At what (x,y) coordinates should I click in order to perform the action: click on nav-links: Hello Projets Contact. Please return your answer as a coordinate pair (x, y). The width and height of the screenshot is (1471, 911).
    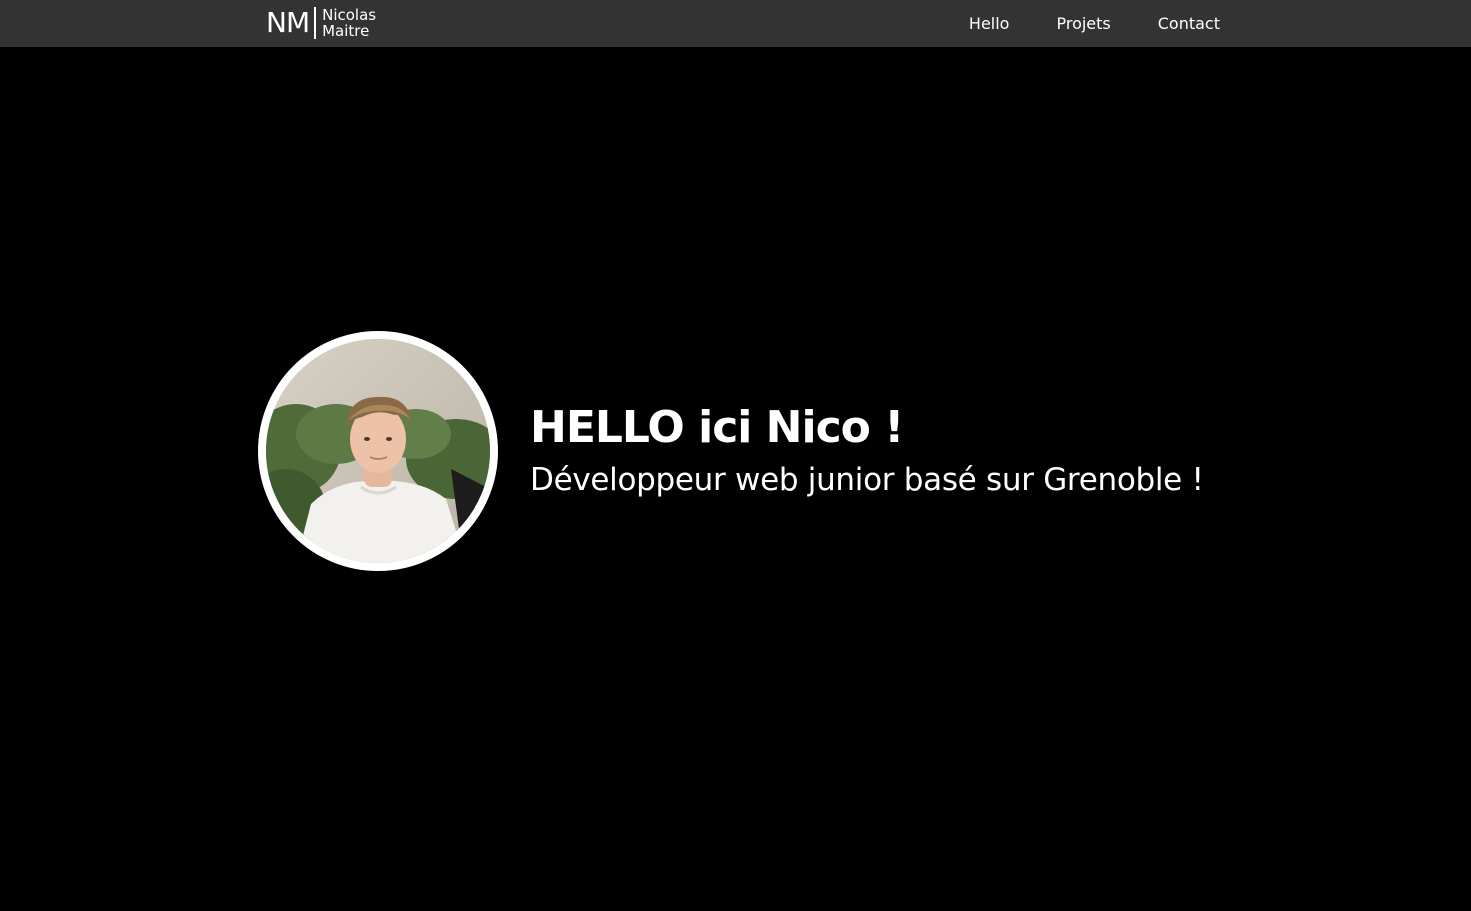
    Looking at the image, I should click on (1094, 23).